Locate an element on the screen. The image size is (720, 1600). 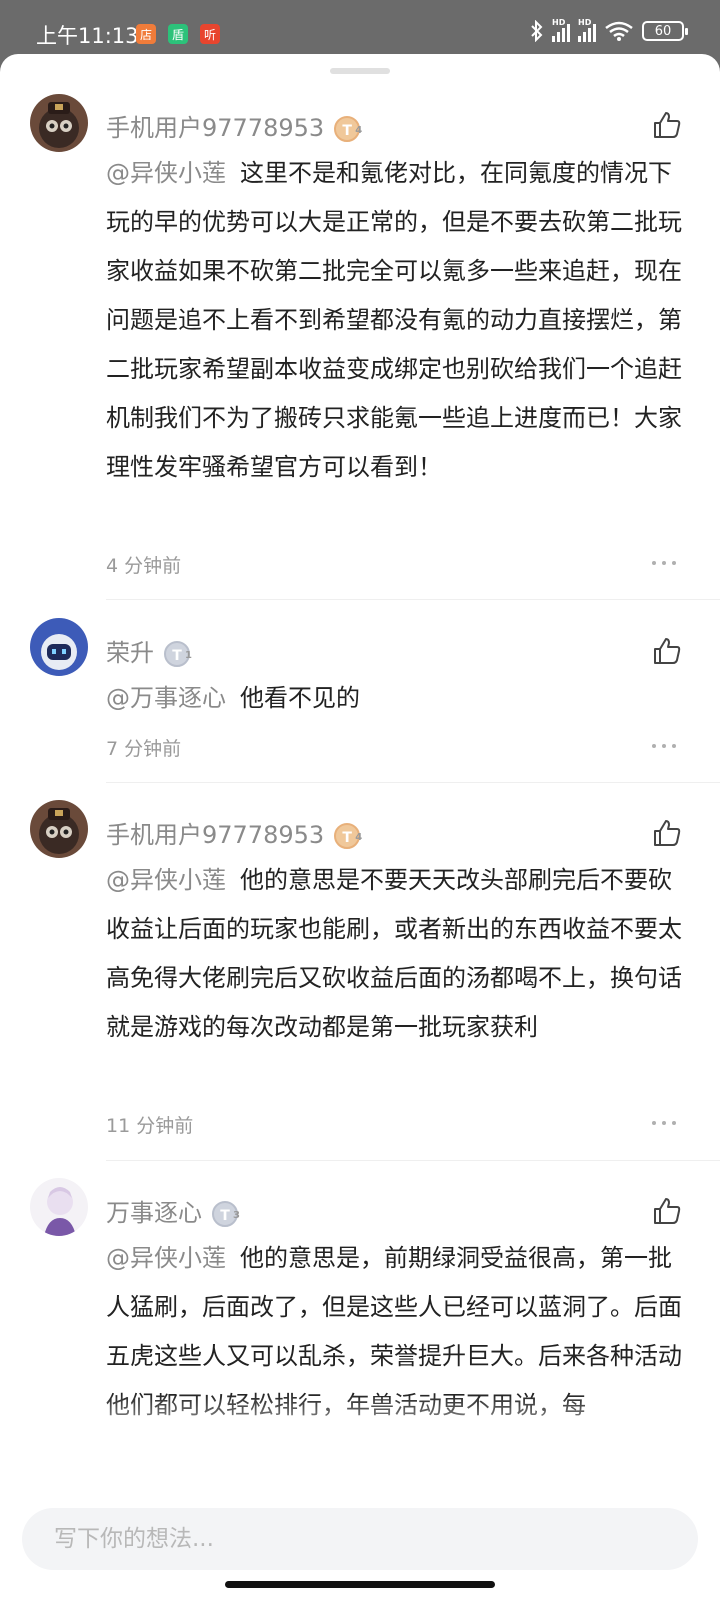
comment-time: 4 分钟前 is located at coordinates (144, 566).